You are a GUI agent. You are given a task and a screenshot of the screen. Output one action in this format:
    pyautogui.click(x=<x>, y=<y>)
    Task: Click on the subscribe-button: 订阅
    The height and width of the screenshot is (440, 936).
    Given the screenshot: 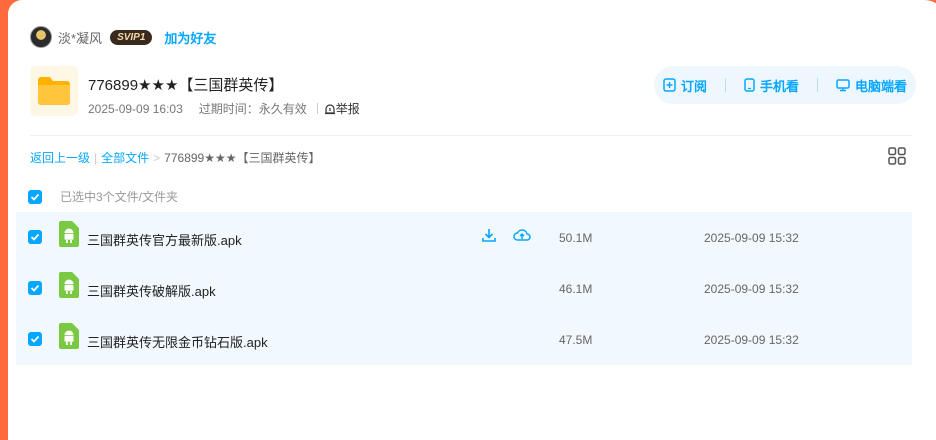 What is the action you would take?
    pyautogui.click(x=685, y=85)
    